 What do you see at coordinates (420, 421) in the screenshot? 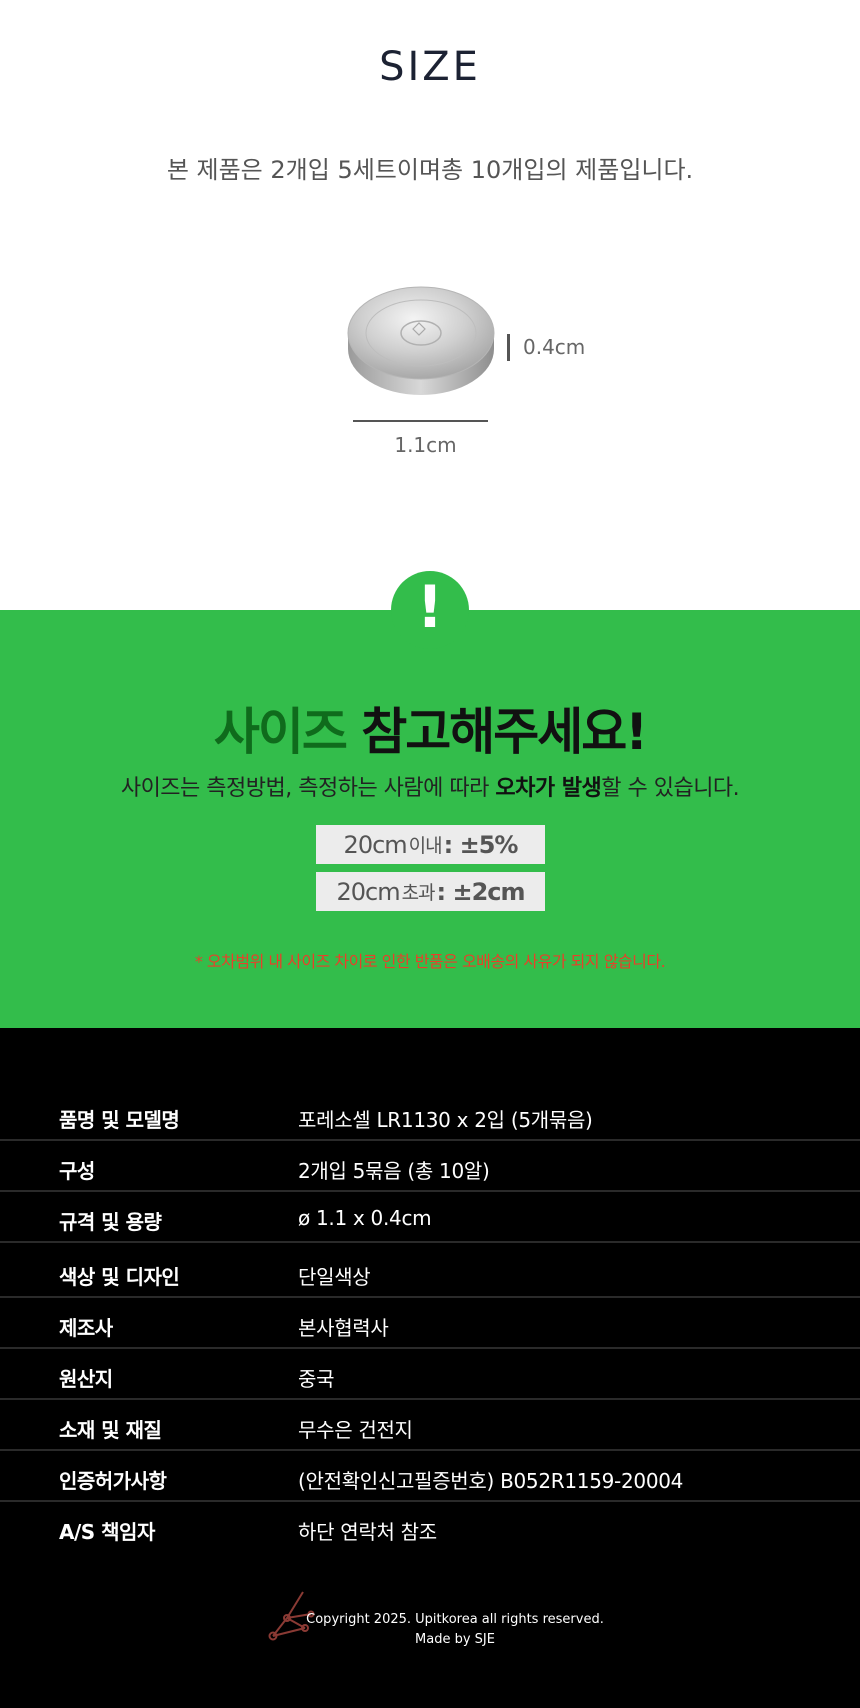
I see `width-indicator-line` at bounding box center [420, 421].